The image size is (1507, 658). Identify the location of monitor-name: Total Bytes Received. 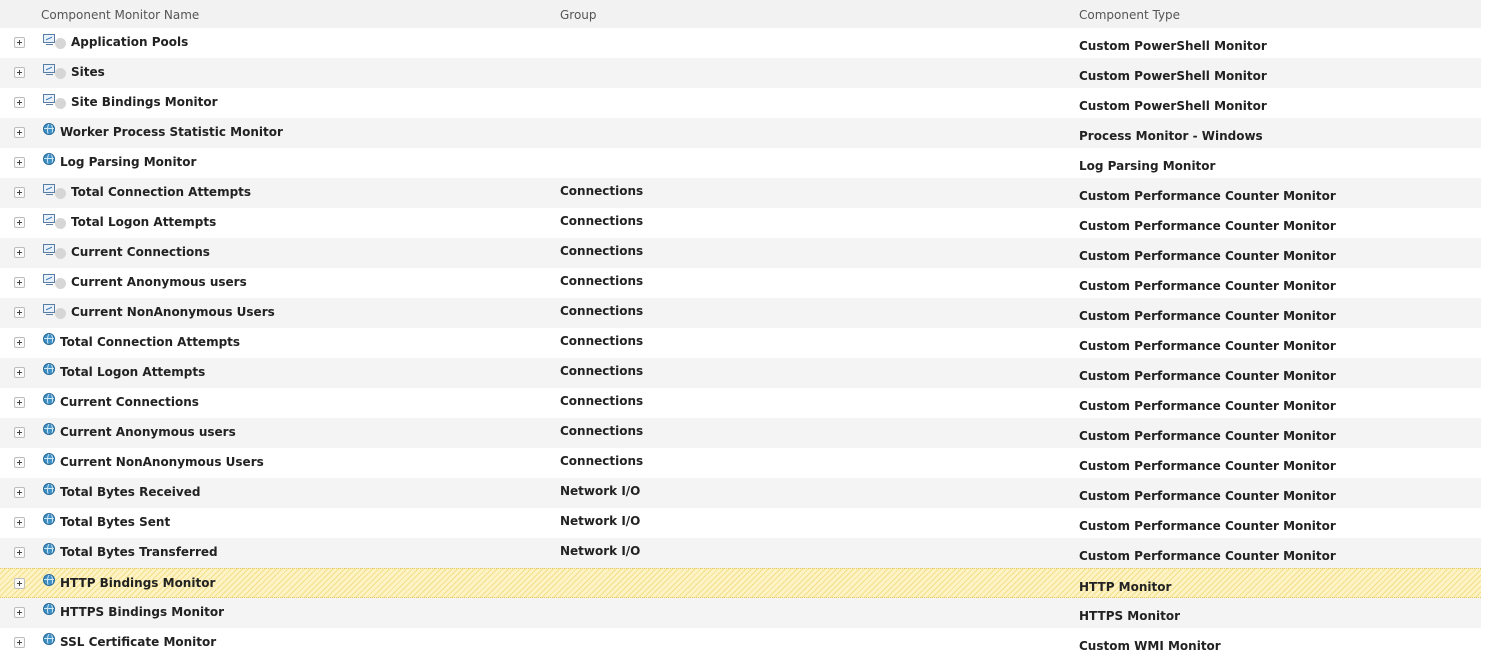
(130, 492).